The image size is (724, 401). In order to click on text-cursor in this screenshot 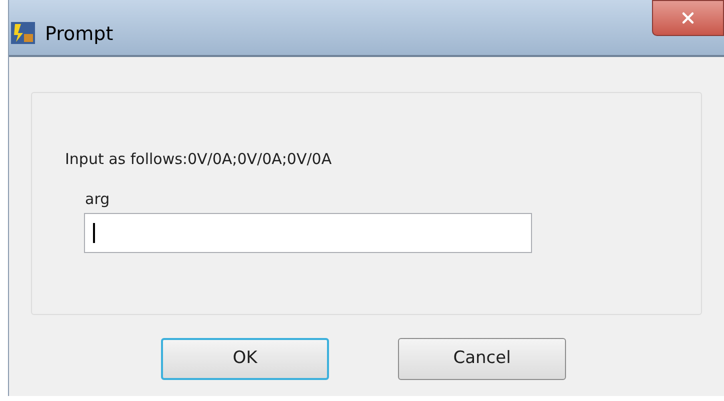, I will do `click(94, 233)`.